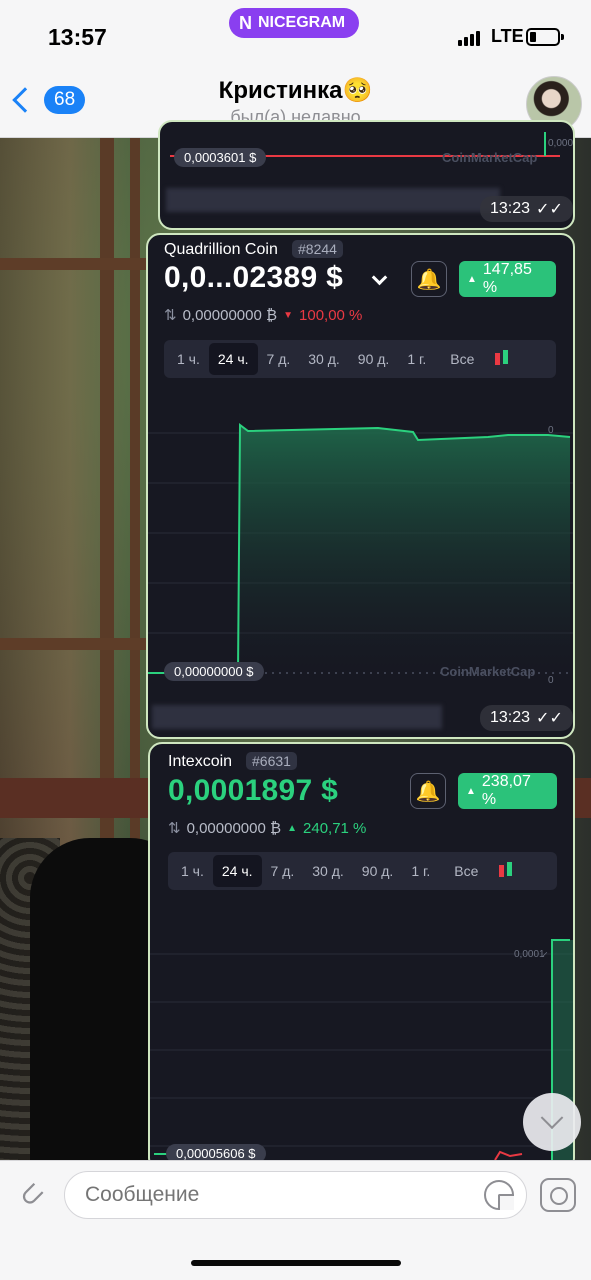 The width and height of the screenshot is (591, 1280). I want to click on coin-name: Intexcoin, so click(200, 761).